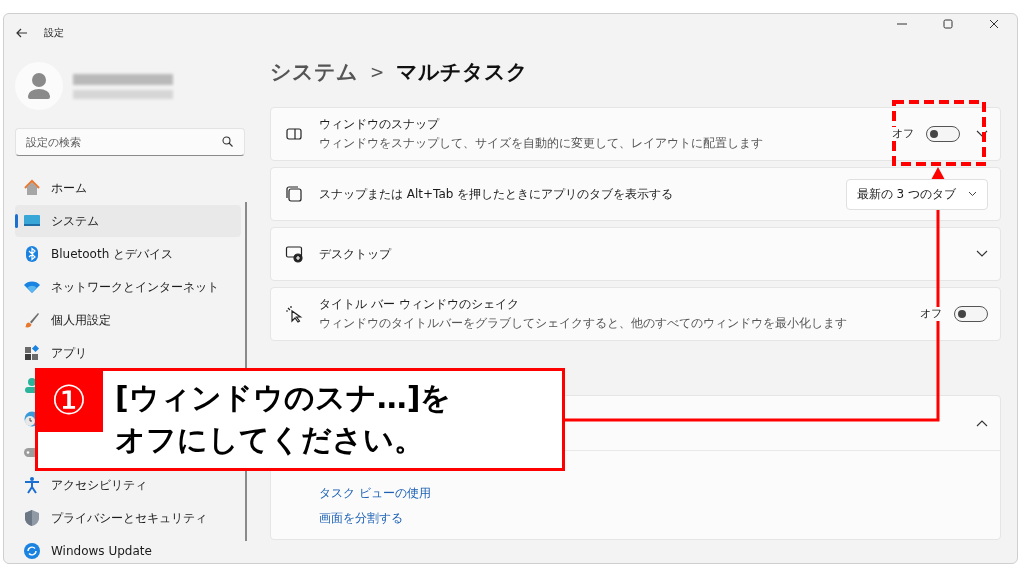 The width and height of the screenshot is (1024, 576). Describe the element at coordinates (128, 287) in the screenshot. I see `nav-item: ネットワークとインターネット` at that location.